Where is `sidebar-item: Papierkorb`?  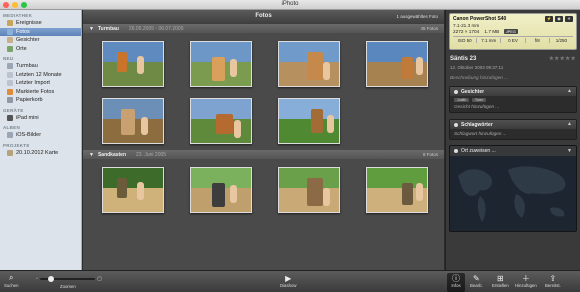
sidebar-item: Papierkorb is located at coordinates (40, 100).